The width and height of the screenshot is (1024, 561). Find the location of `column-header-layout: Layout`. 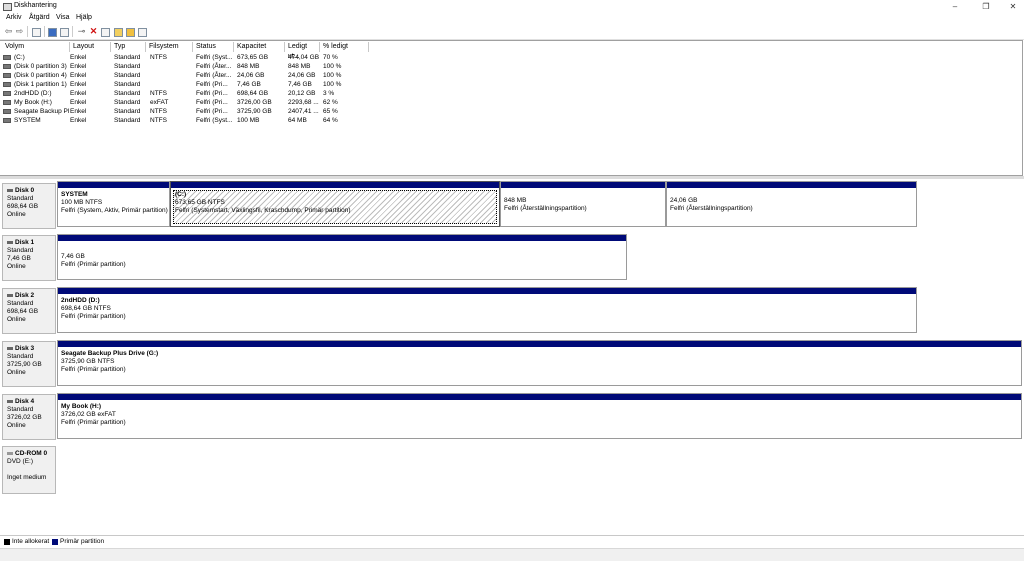

column-header-layout: Layout is located at coordinates (90, 47).